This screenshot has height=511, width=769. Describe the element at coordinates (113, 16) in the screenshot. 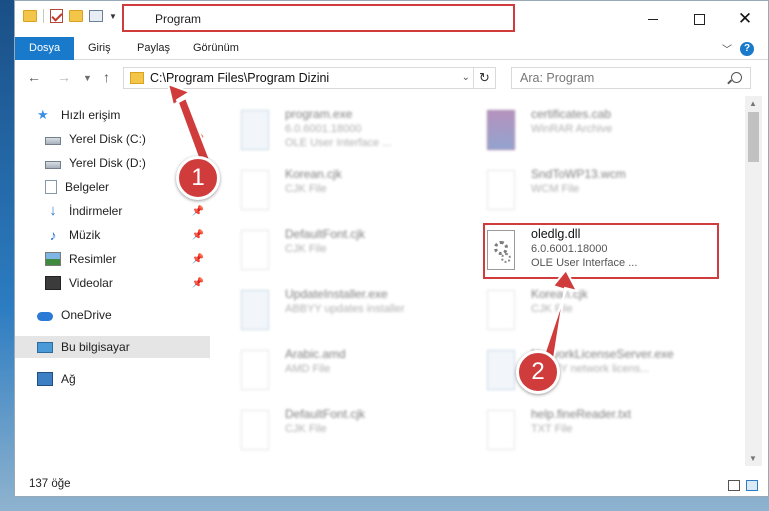

I see `customize-dropdown-icon: ▼` at that location.